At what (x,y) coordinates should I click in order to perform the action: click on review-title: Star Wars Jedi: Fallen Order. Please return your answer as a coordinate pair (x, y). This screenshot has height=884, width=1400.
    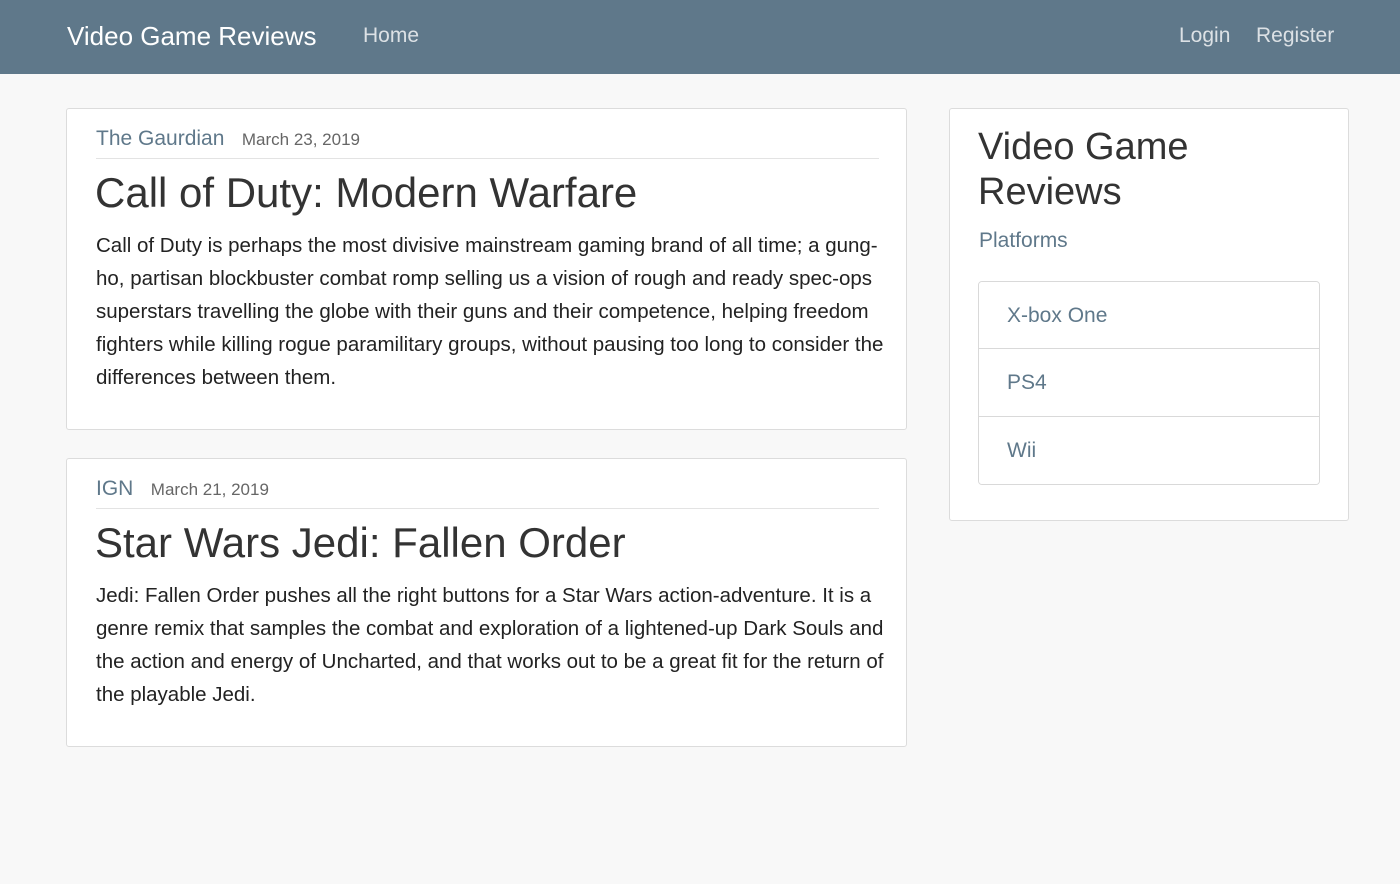
    Looking at the image, I should click on (360, 542).